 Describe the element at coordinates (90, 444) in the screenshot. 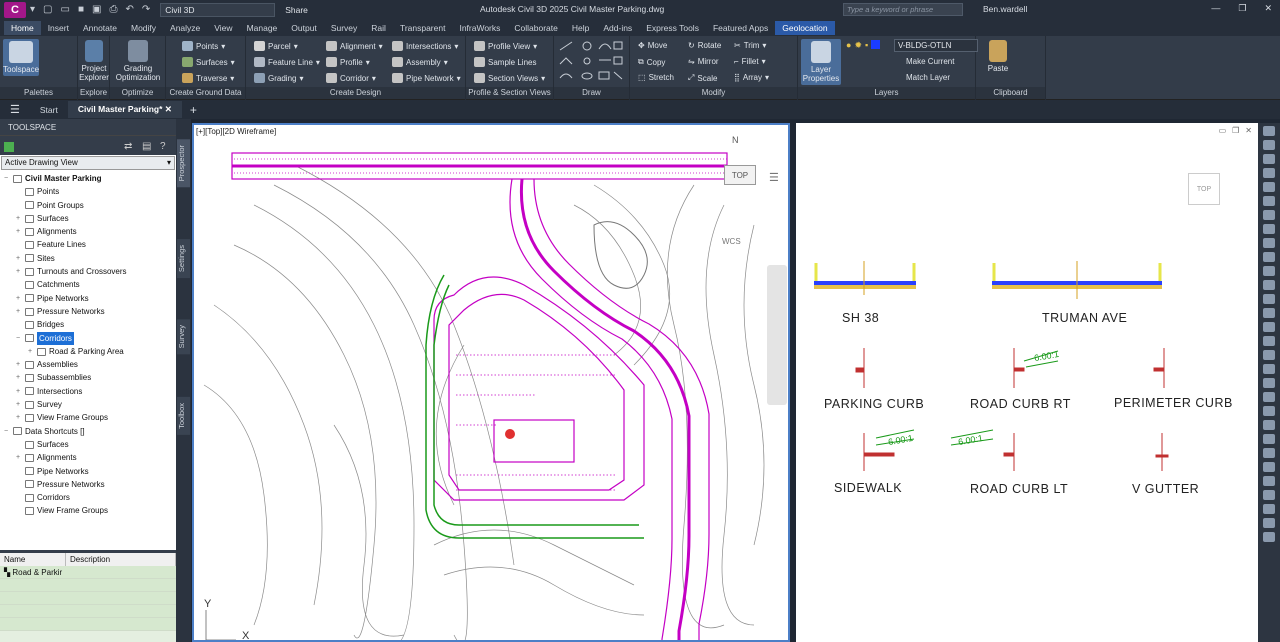

I see `tree-item: Surfaces` at that location.